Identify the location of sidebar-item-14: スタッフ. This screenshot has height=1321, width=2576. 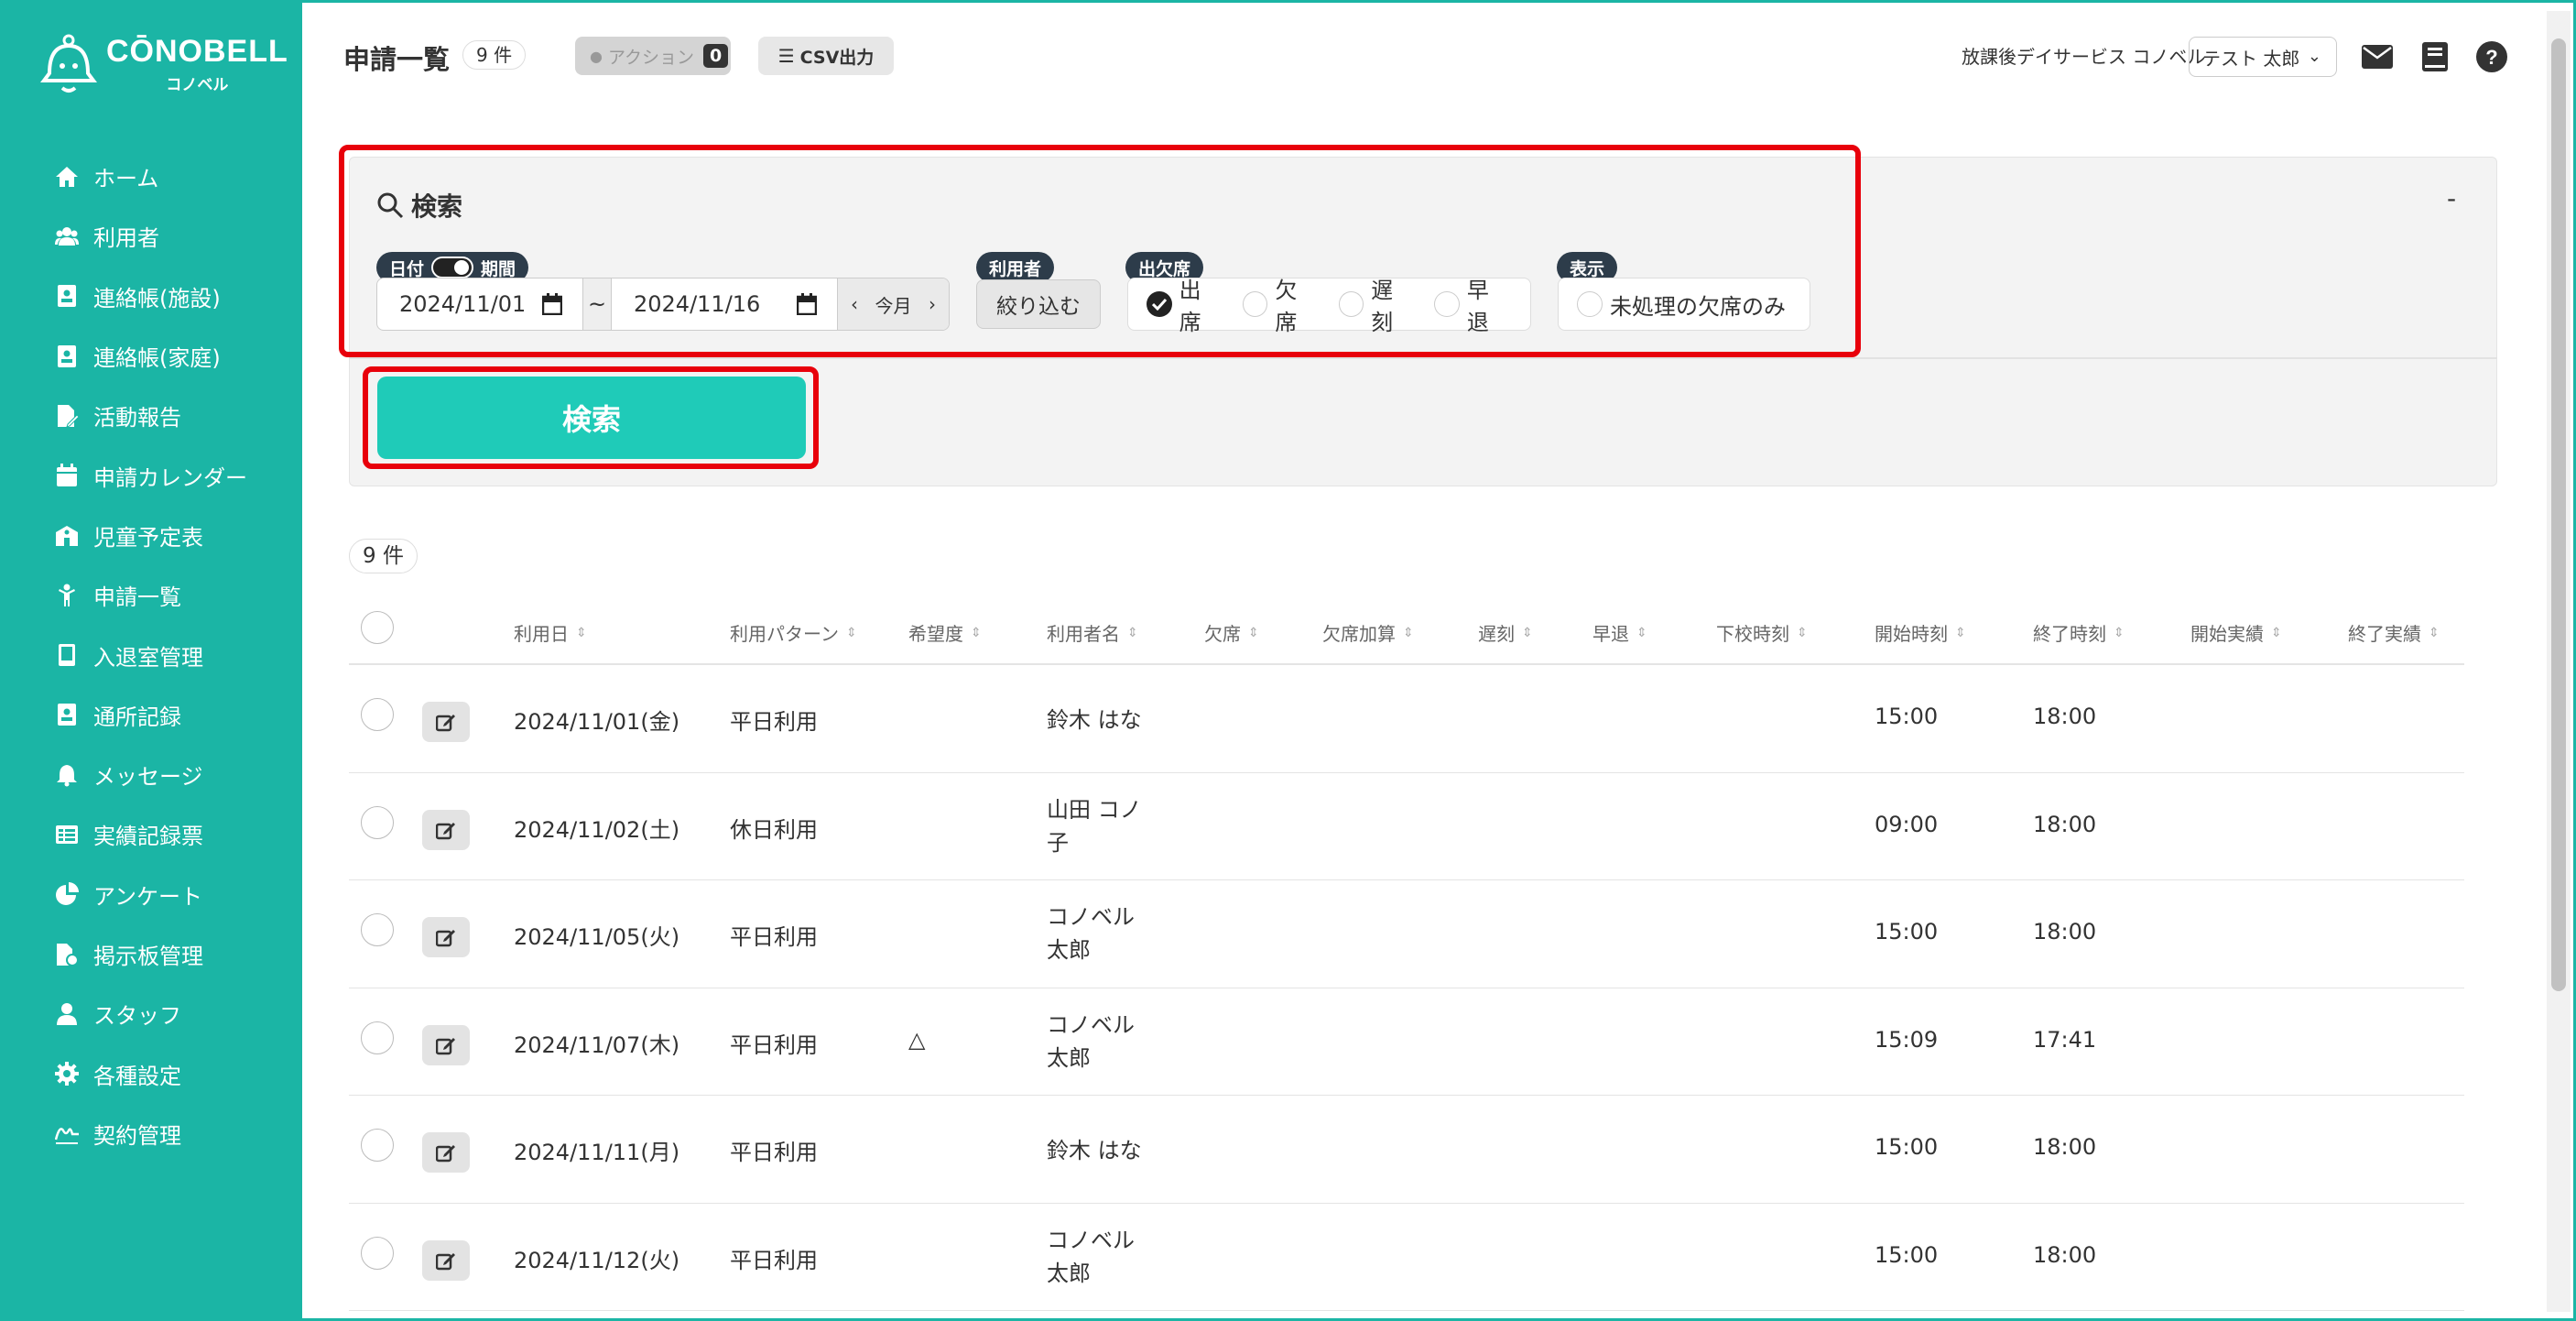
(151, 1013).